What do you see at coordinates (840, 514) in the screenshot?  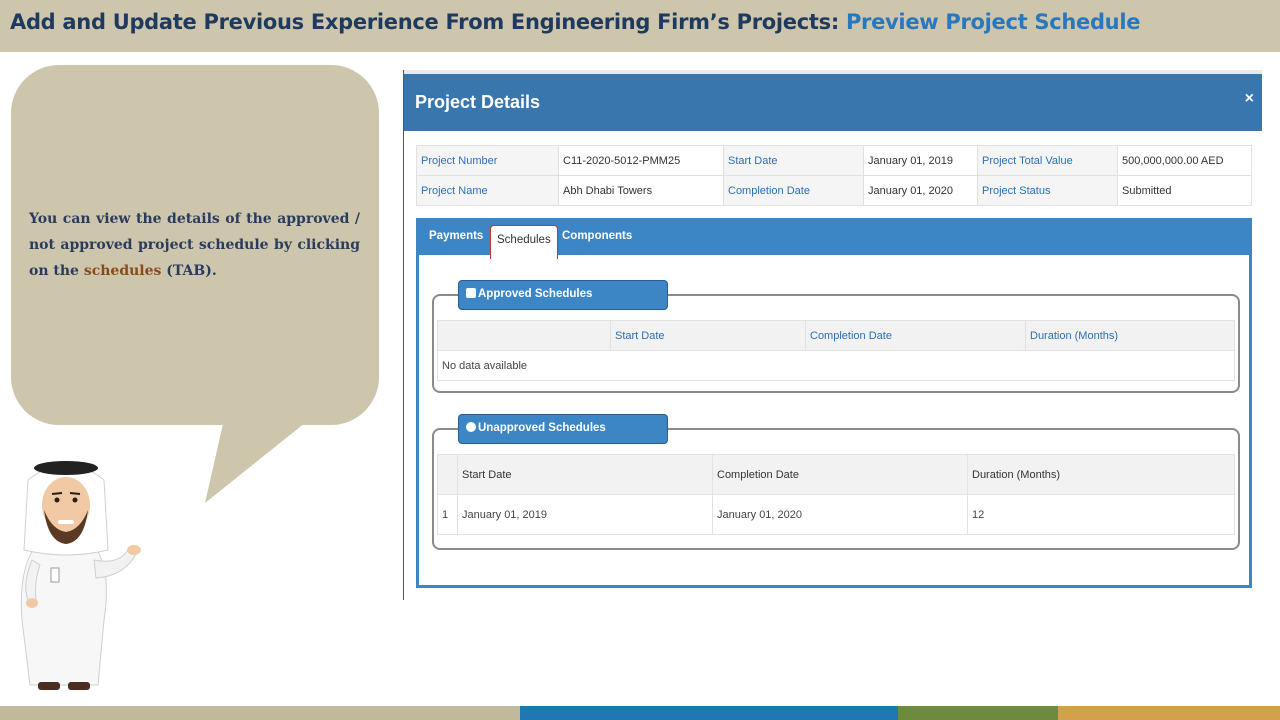 I see `row-completion-date: January 01, 2020` at bounding box center [840, 514].